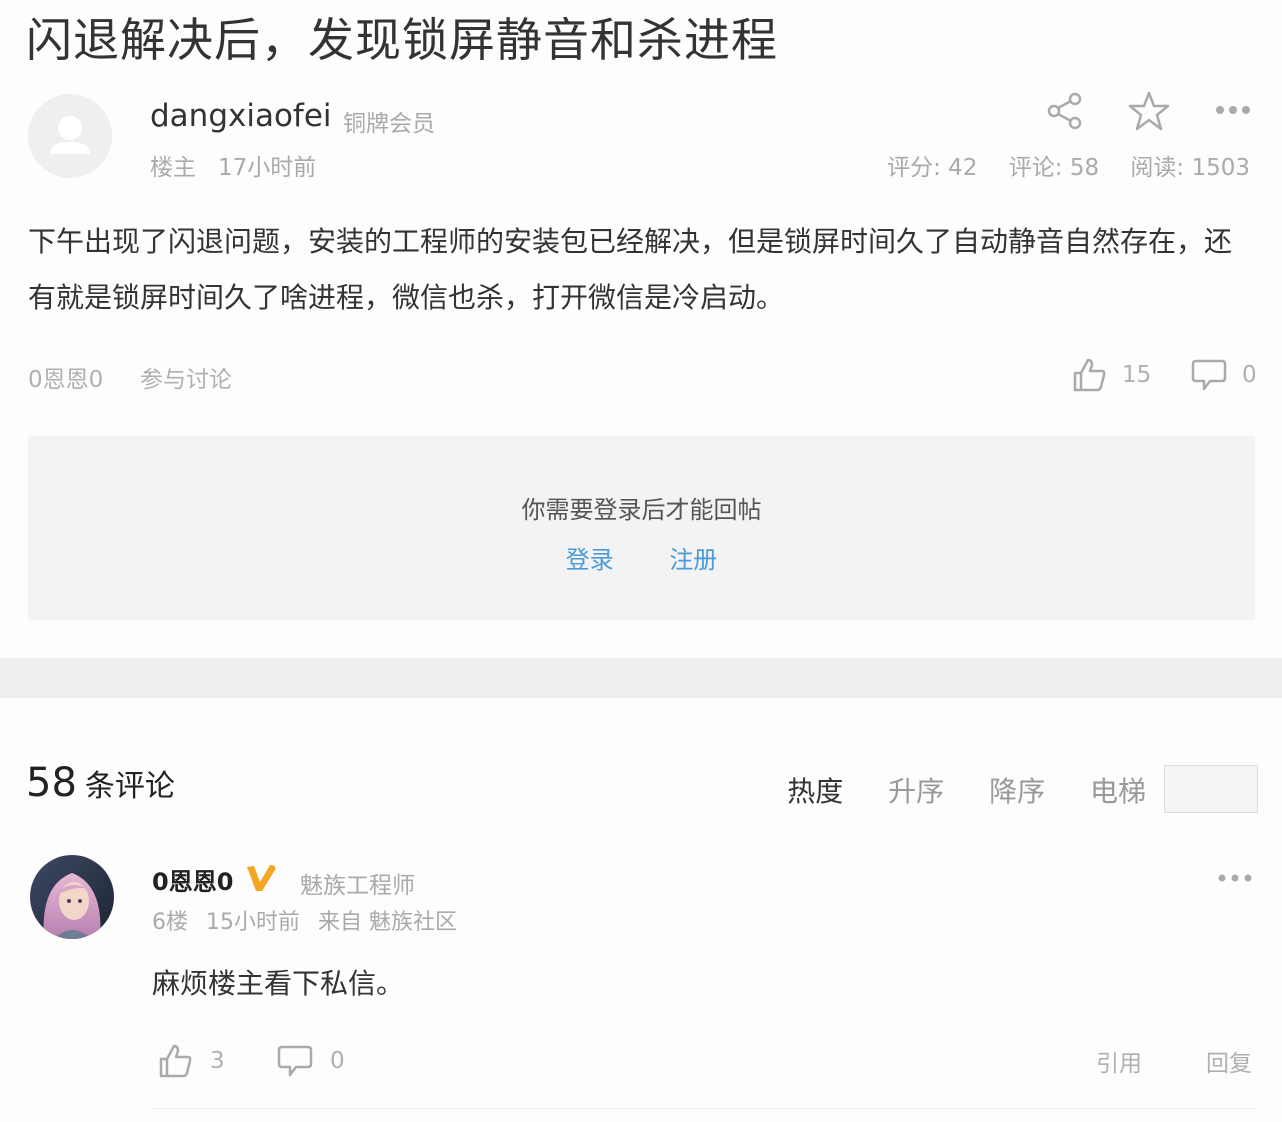 This screenshot has width=1282, height=1122. Describe the element at coordinates (1017, 791) in the screenshot. I see `sort-desc-tab: 降序` at that location.